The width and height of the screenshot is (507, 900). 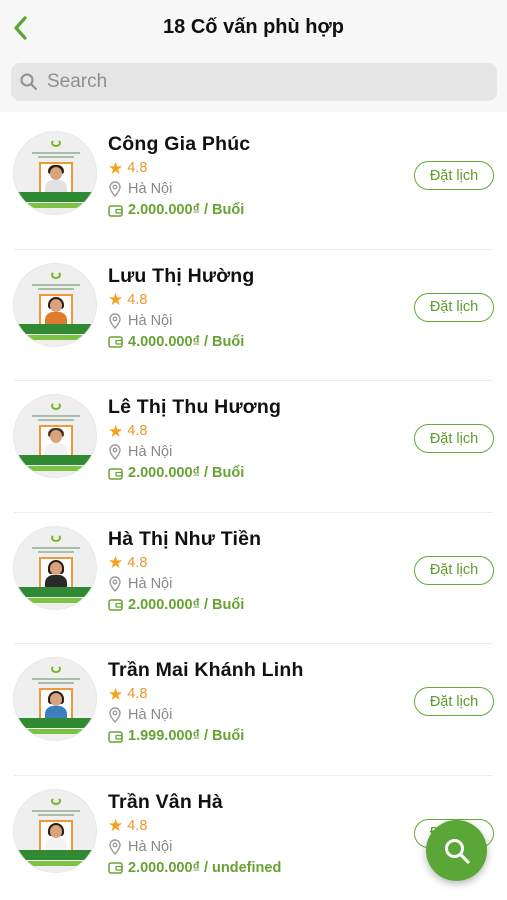 I want to click on search-bar, so click(x=253, y=84).